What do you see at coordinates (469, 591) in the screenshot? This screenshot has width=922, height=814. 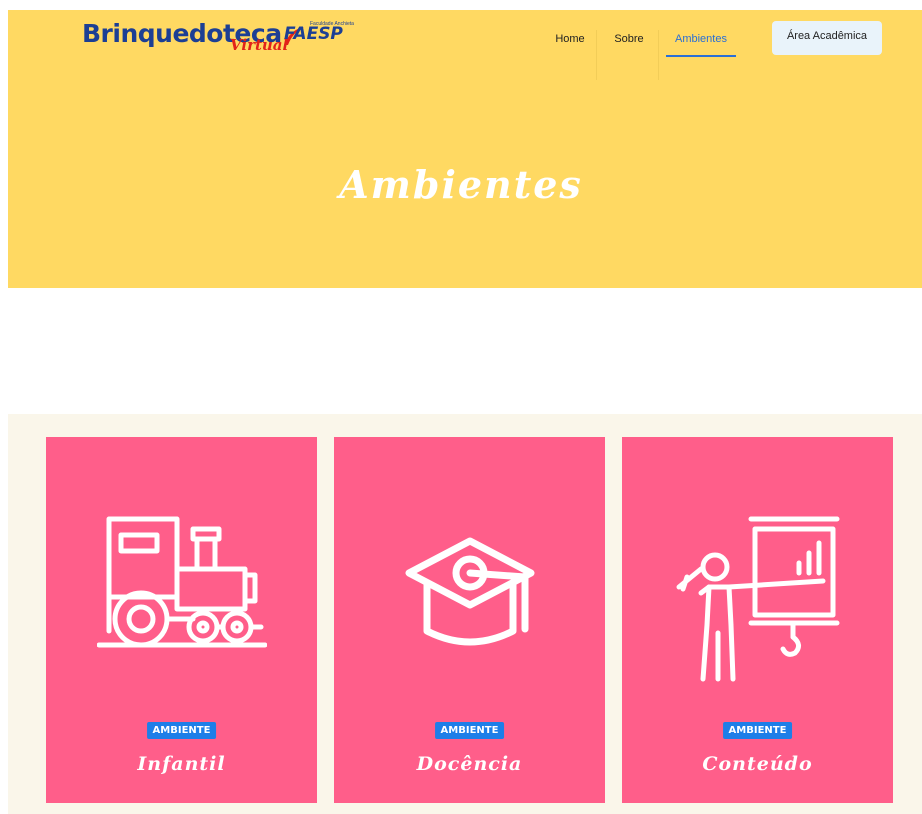 I see `graduation-cap-icon` at bounding box center [469, 591].